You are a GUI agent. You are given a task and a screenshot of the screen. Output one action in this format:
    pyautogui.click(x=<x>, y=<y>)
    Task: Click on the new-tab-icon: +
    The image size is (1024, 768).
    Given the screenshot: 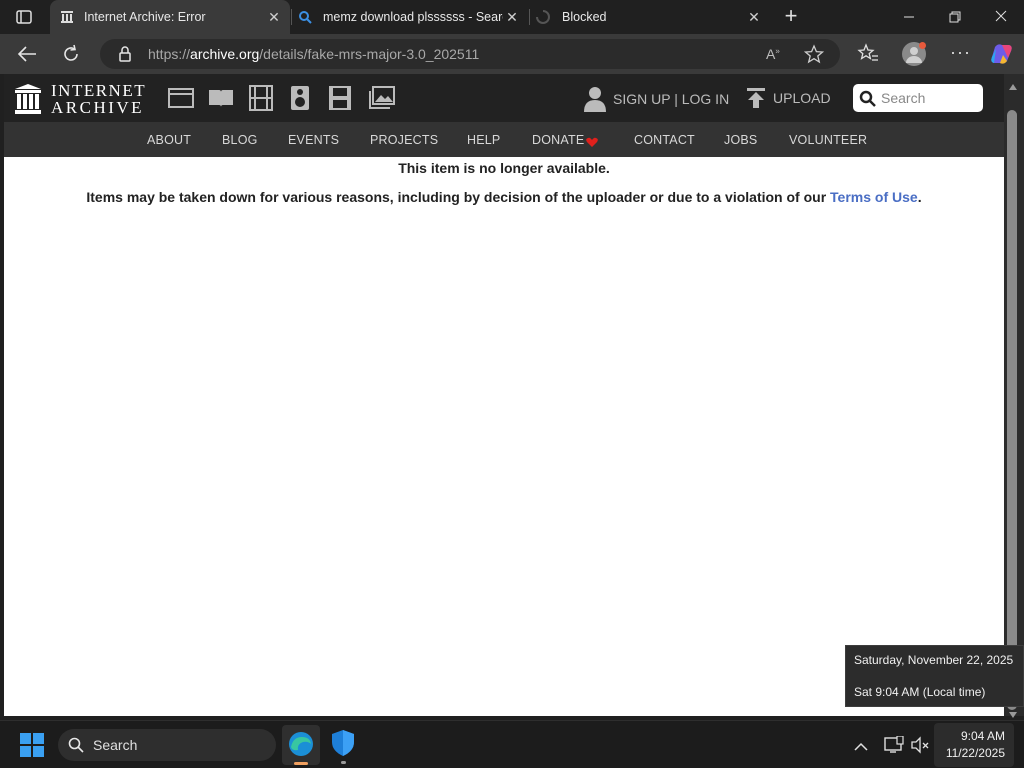 What is the action you would take?
    pyautogui.click(x=791, y=16)
    